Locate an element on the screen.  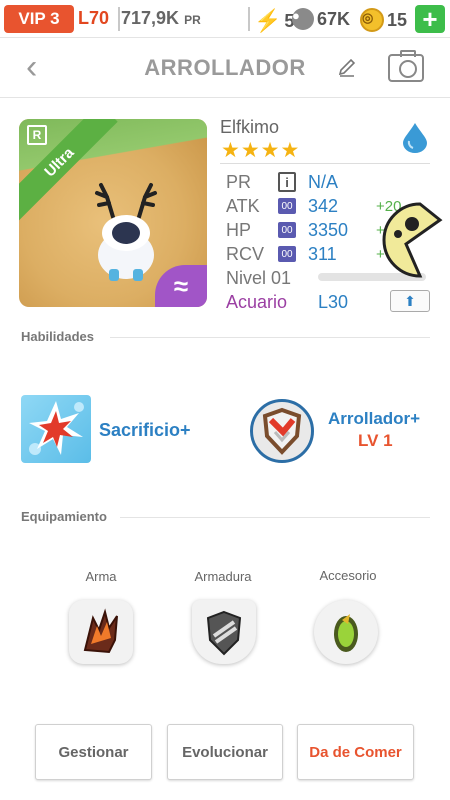
class-row: Acuario L30 is located at coordinates (287, 302).